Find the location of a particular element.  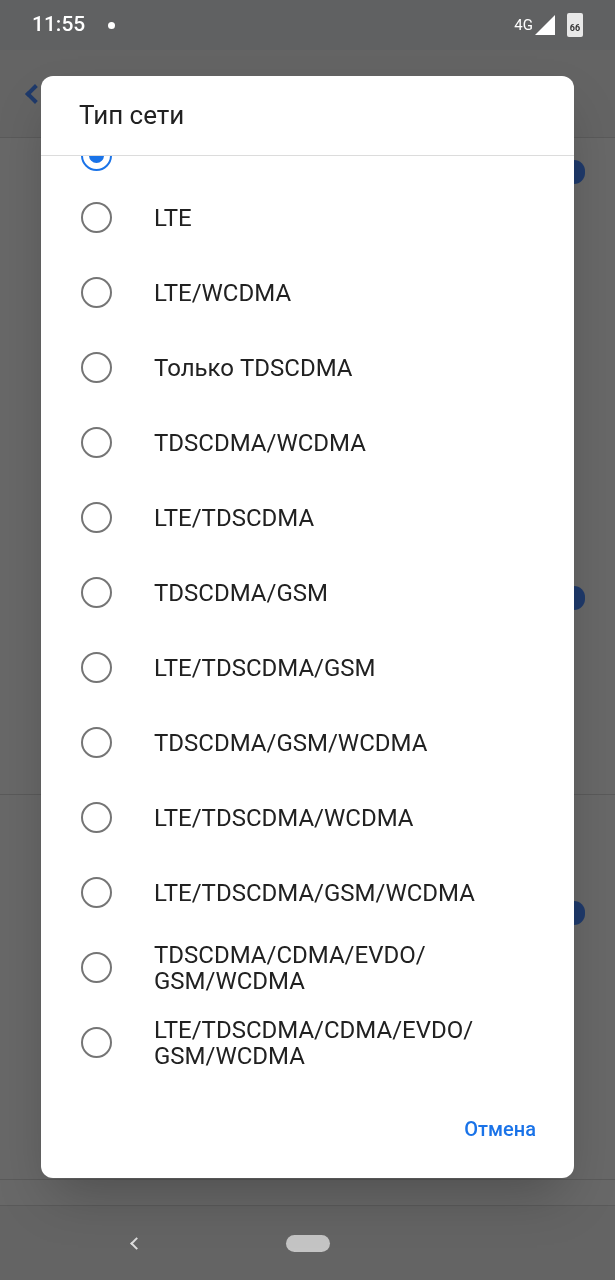

option-label: LTE/TDSCDMA/GSM is located at coordinates (344, 667).